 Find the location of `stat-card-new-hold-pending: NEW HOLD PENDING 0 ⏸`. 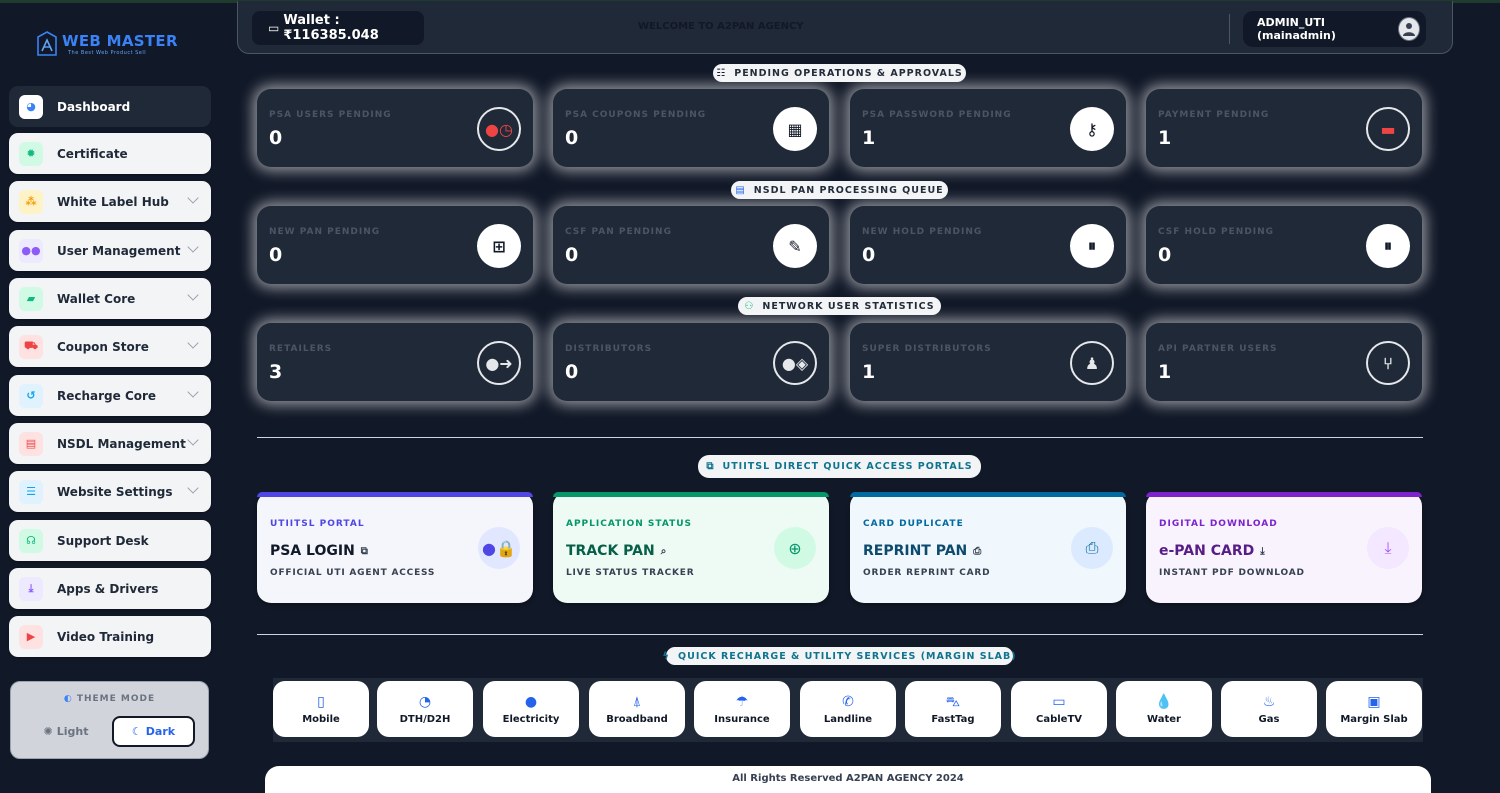

stat-card-new-hold-pending: NEW HOLD PENDING 0 ⏸ is located at coordinates (988, 245).